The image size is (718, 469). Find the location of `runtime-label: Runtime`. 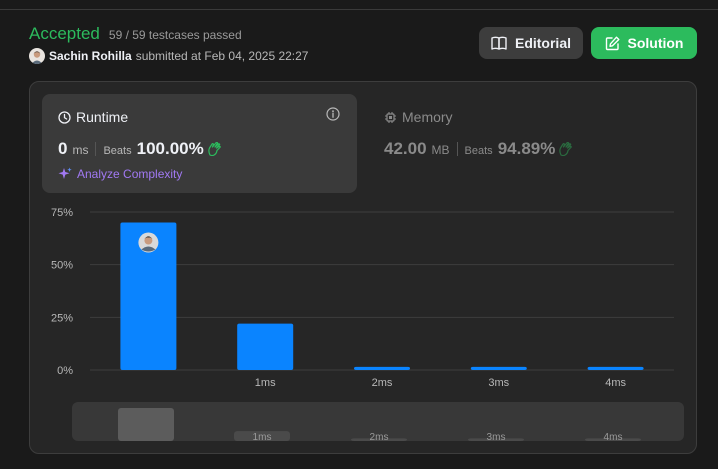

runtime-label: Runtime is located at coordinates (93, 117).